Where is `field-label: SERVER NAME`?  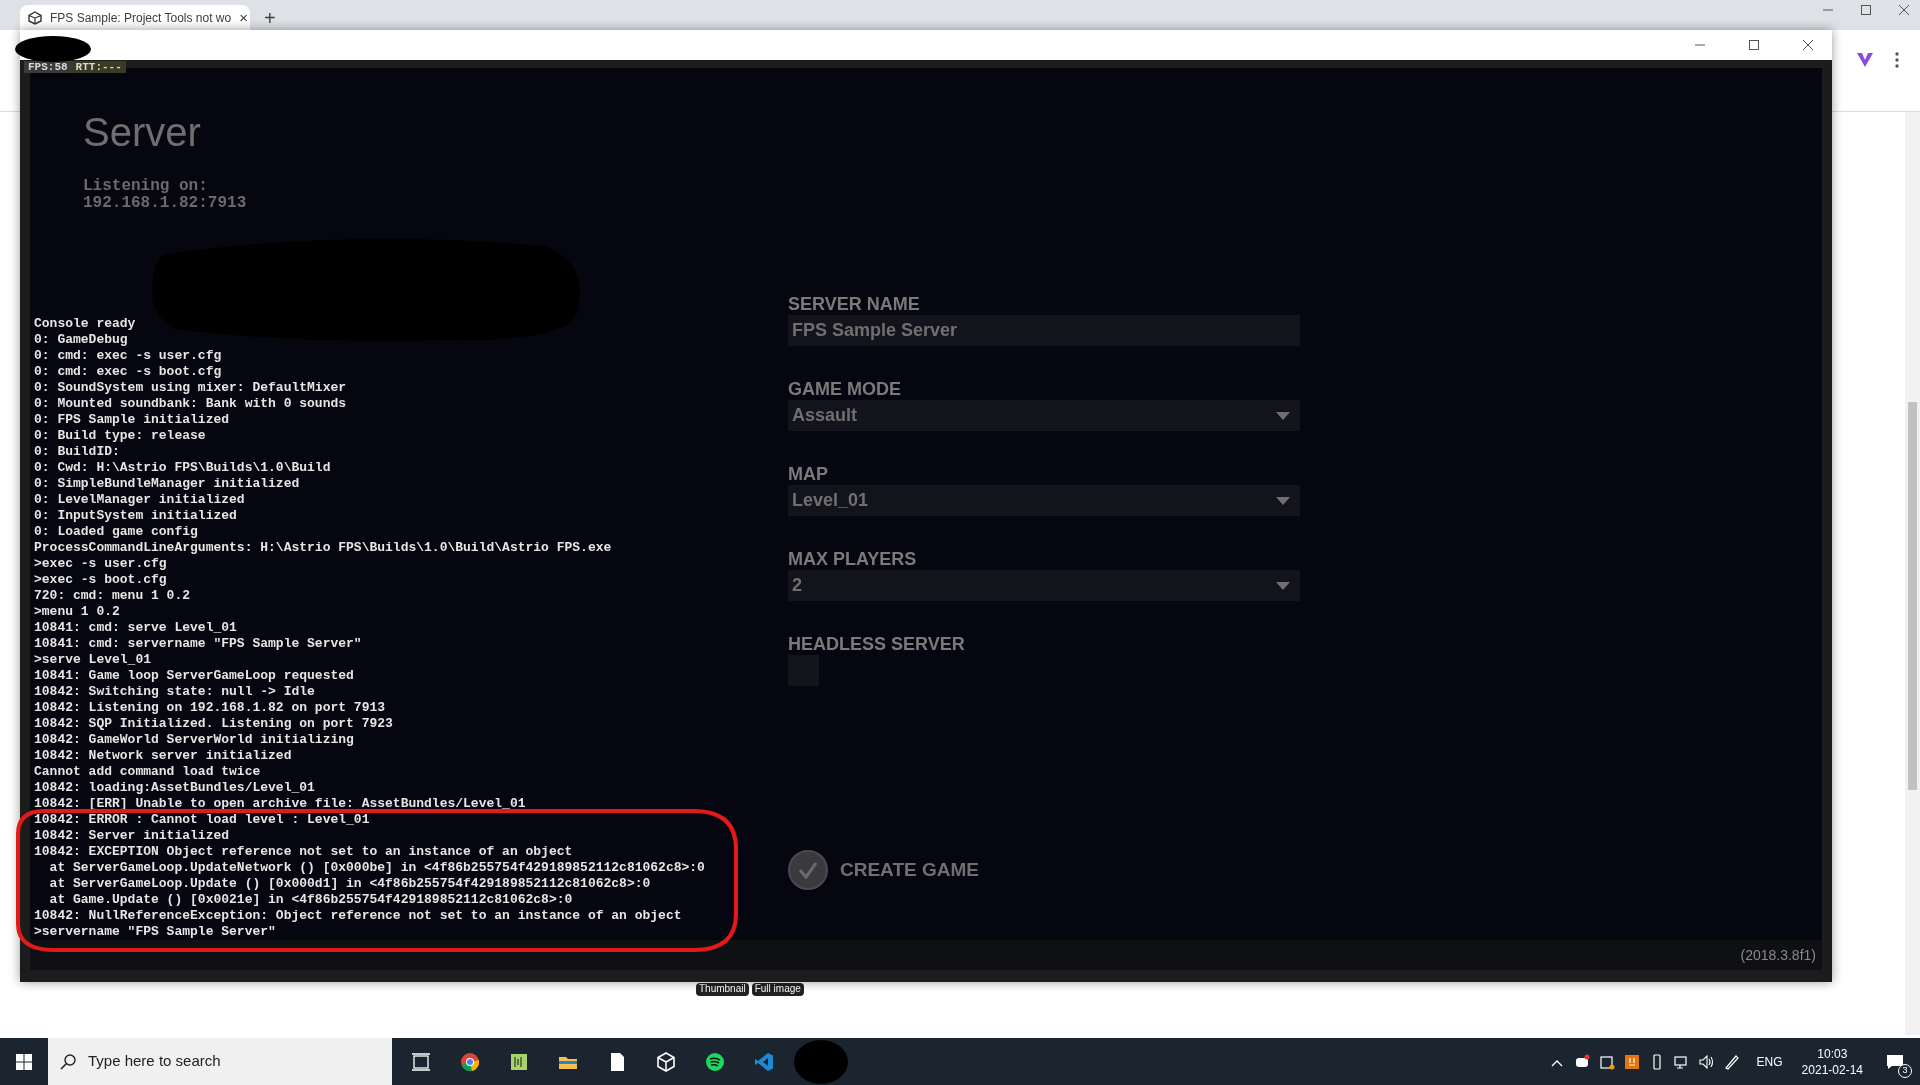 field-label: SERVER NAME is located at coordinates (854, 304).